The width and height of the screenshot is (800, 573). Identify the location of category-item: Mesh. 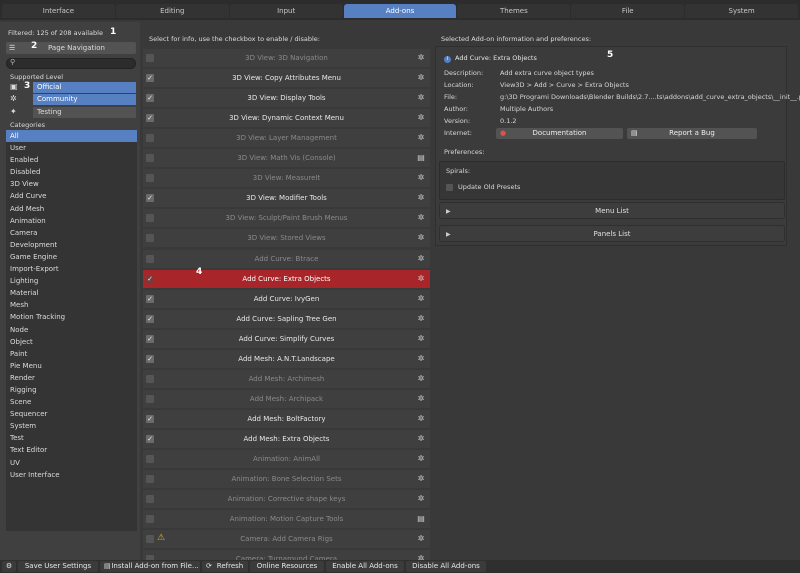
(71, 305).